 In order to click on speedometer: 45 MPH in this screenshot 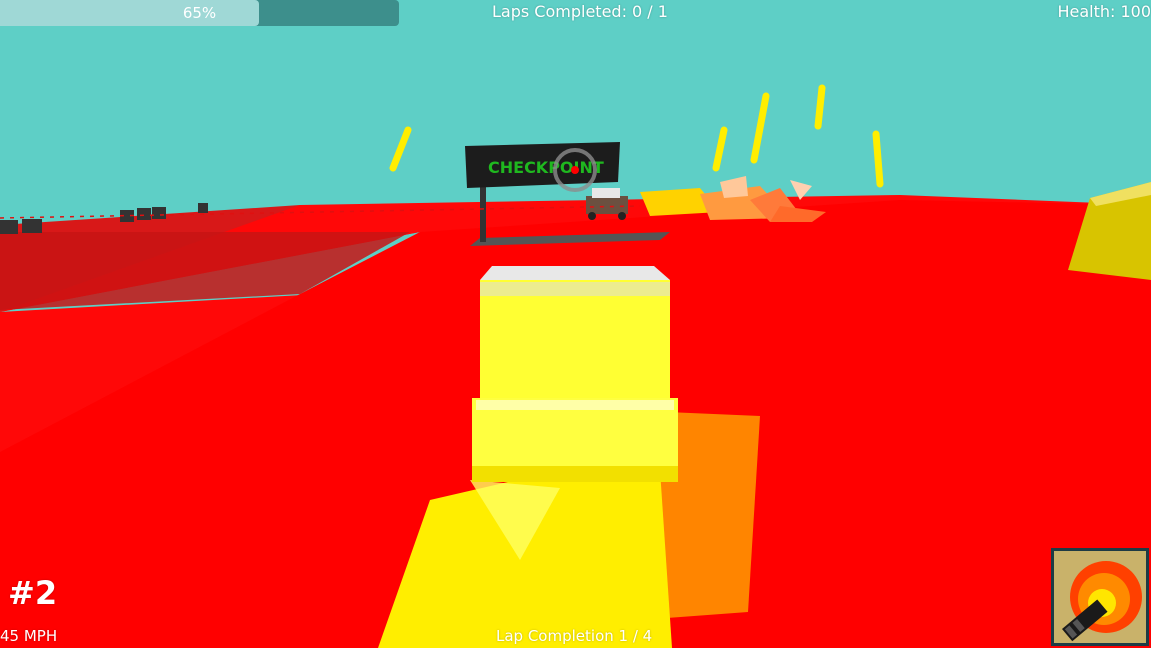, I will do `click(29, 636)`.